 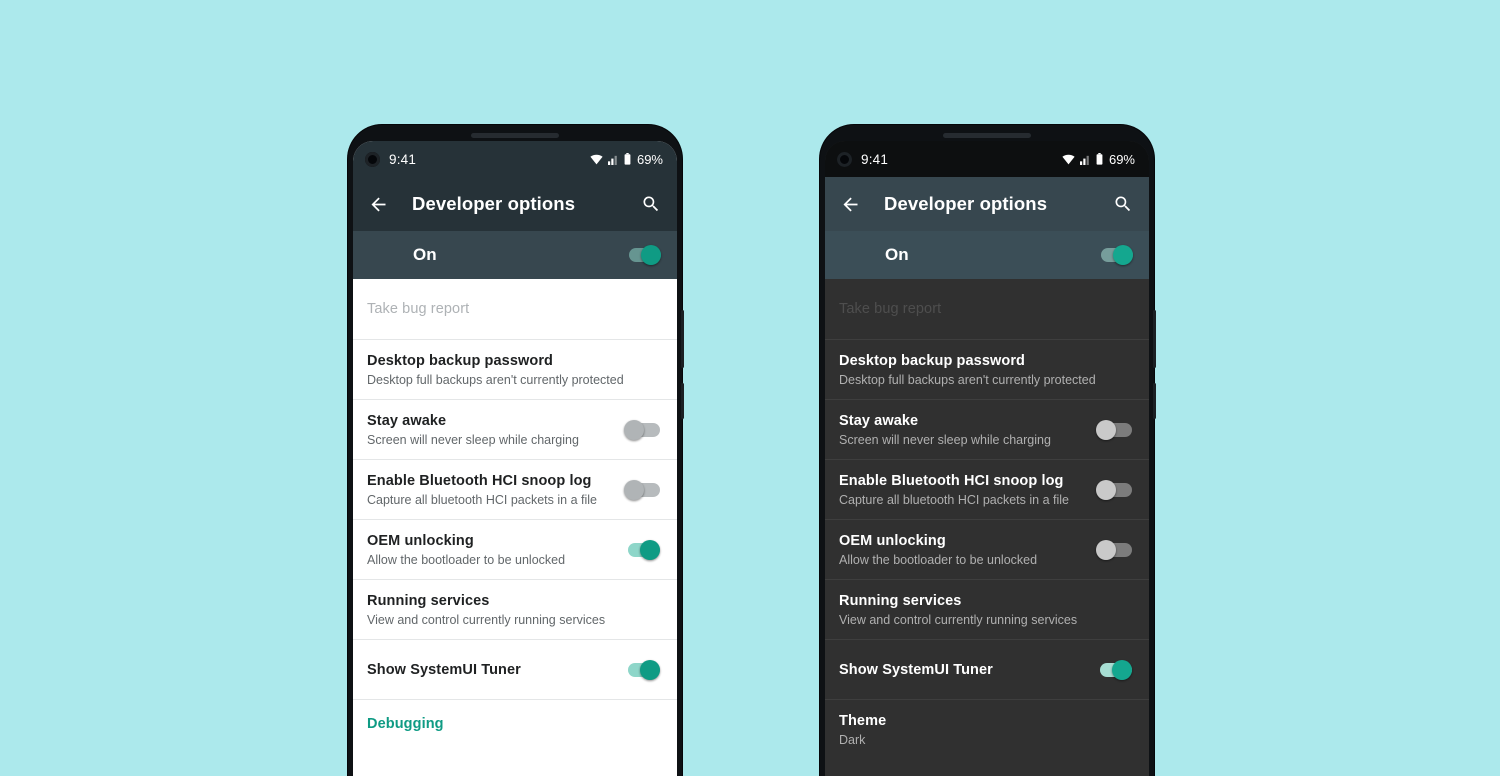 I want to click on row-subtitle: Allow the bootloader to be unlocked, so click(x=466, y=559).